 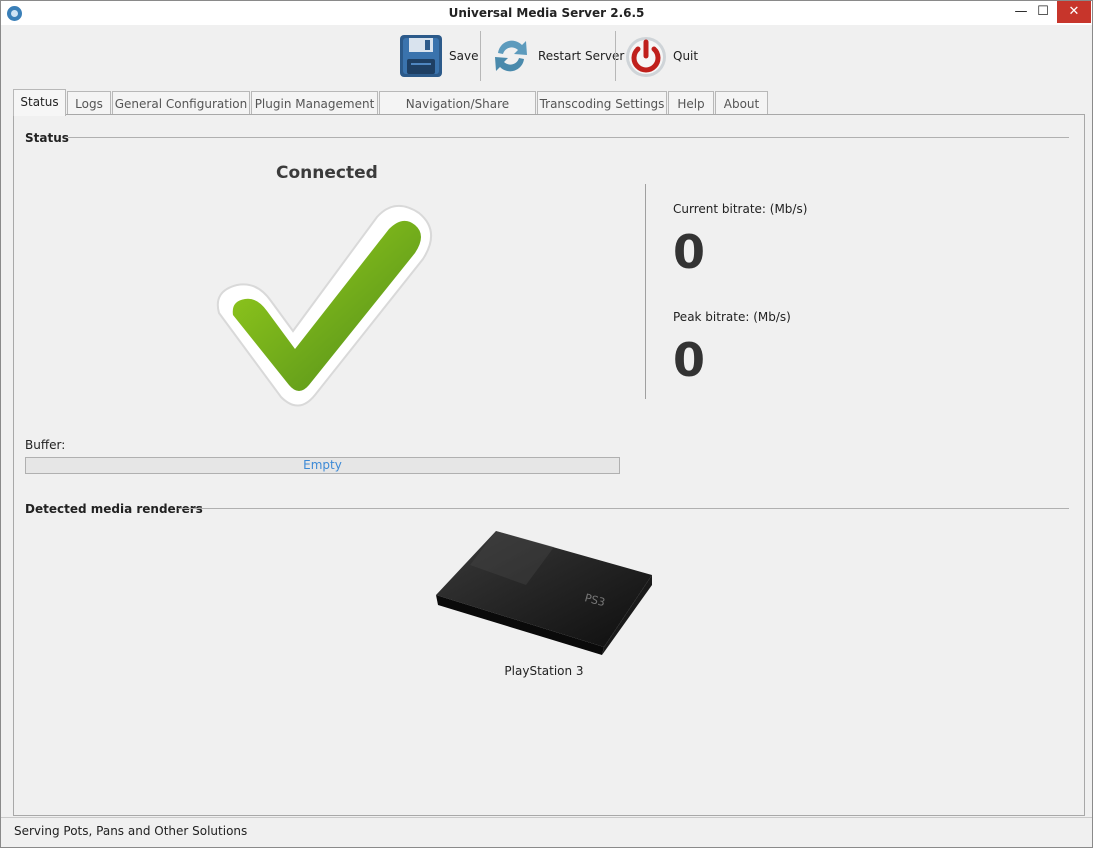 I want to click on peak-bitrate-value: 0, so click(x=689, y=360).